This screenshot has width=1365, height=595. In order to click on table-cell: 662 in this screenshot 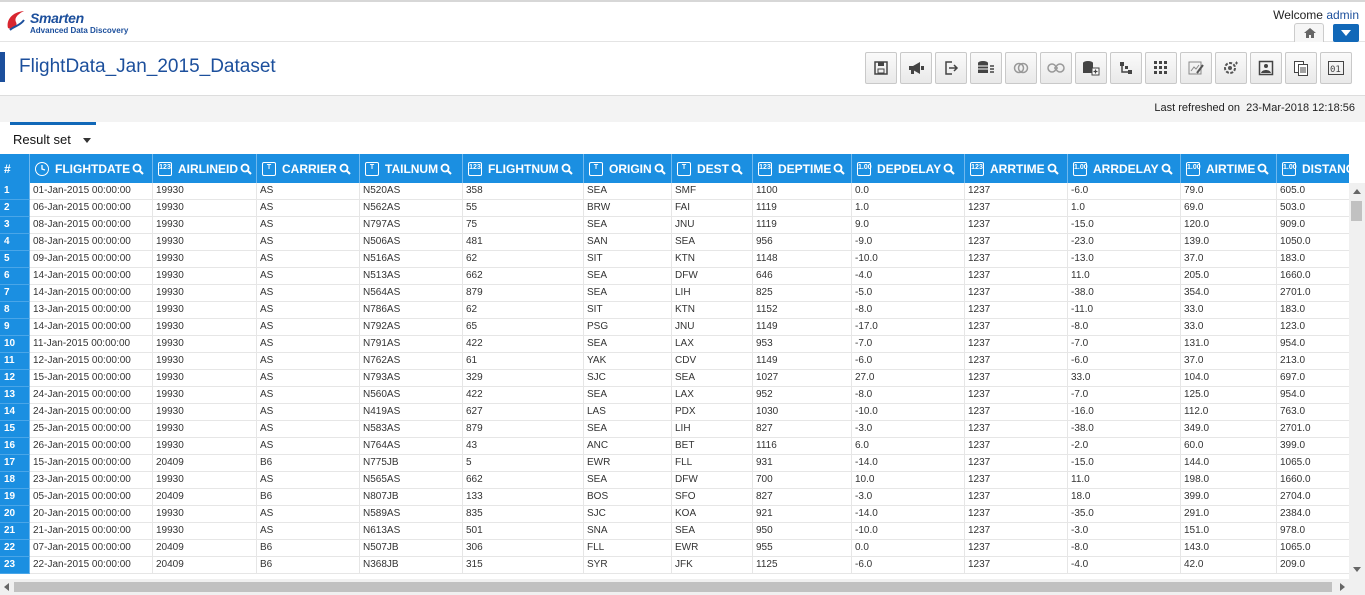, I will do `click(523, 480)`.